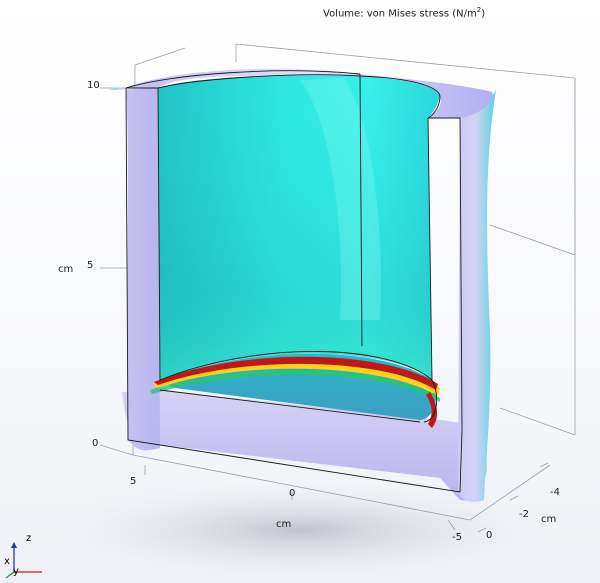 The width and height of the screenshot is (600, 583). I want to click on x-tick-5: 5, so click(133, 481).